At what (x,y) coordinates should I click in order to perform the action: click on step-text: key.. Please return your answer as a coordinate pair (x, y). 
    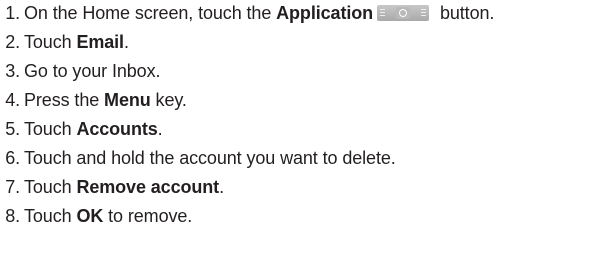
    Looking at the image, I should click on (168, 100).